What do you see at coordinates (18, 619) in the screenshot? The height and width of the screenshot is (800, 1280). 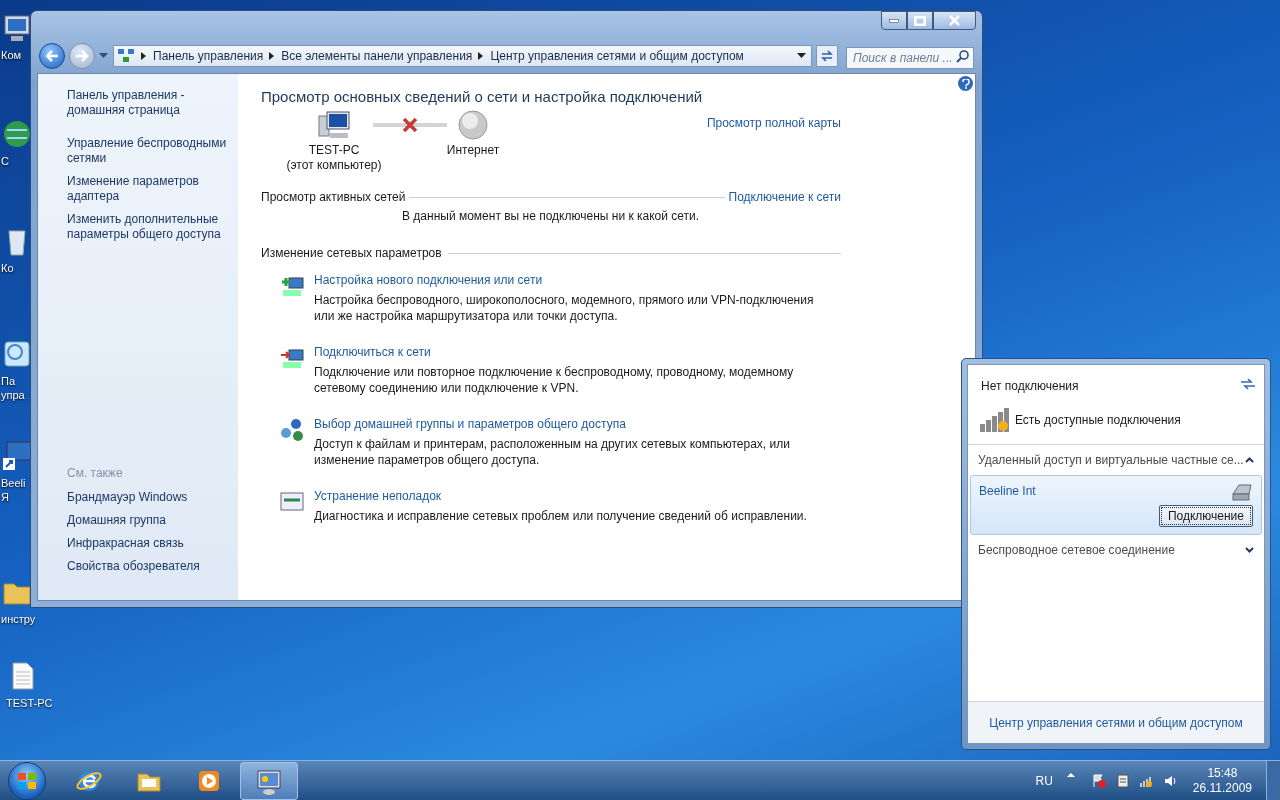 I see `desktop-icon-label: инстру` at bounding box center [18, 619].